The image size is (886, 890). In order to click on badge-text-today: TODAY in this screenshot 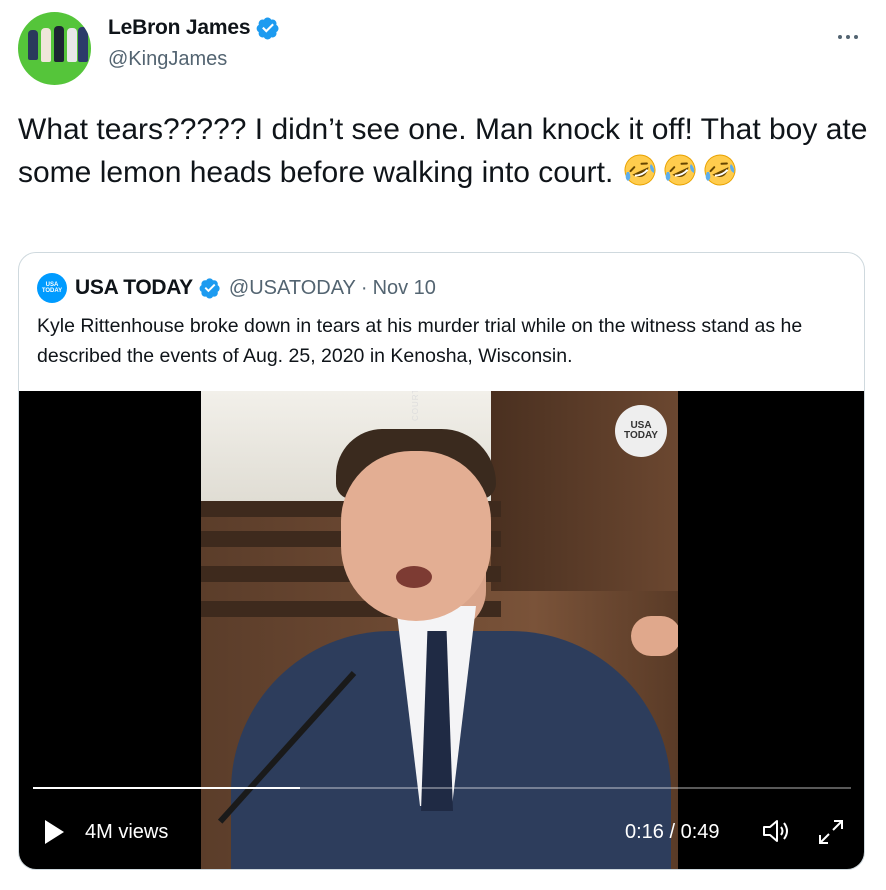, I will do `click(641, 435)`.